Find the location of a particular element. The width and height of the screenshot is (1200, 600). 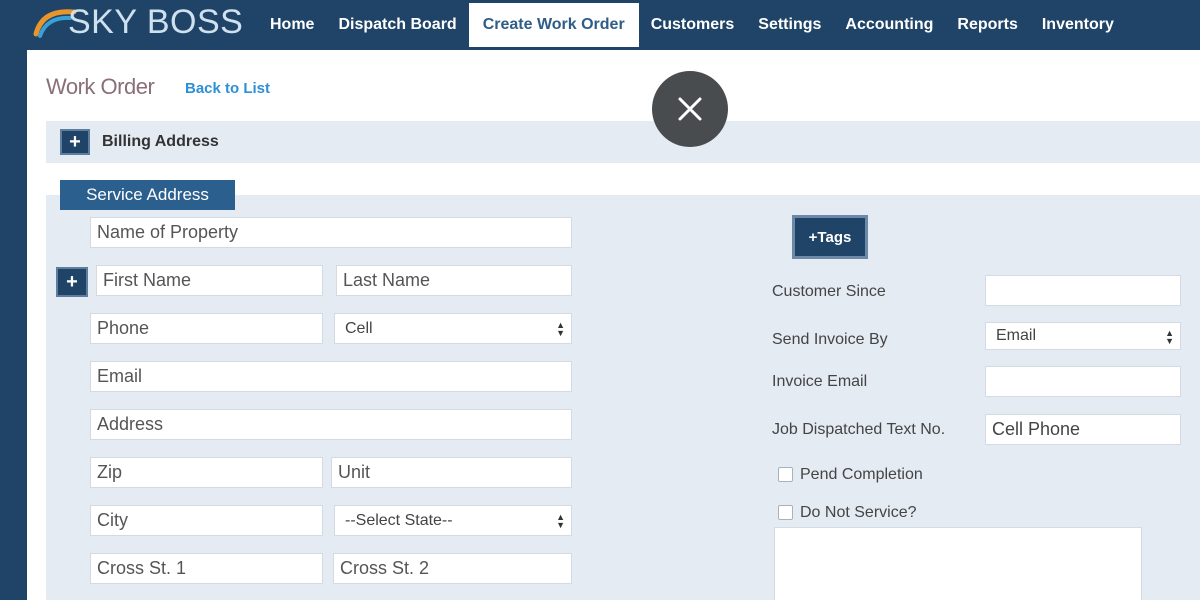

send-invoice-by-select: Email ▲ ▼ is located at coordinates (1083, 336).